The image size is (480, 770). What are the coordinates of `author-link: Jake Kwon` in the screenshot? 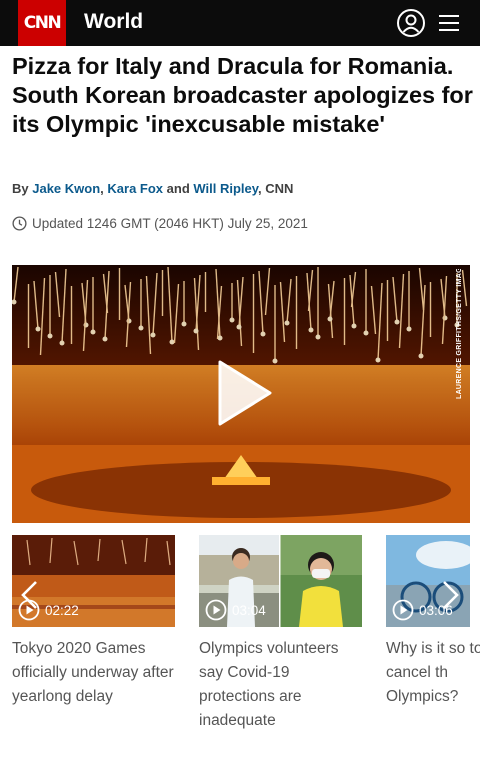 It's located at (66, 188).